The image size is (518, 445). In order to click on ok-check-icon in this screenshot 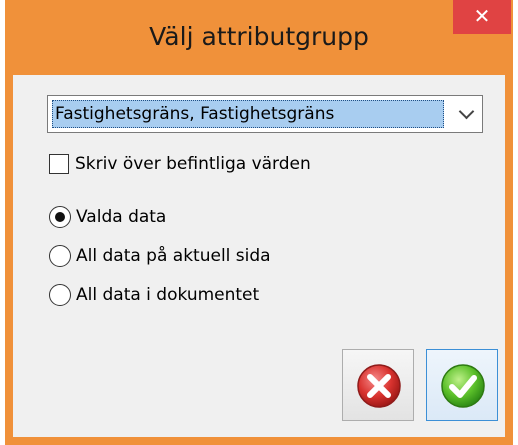, I will do `click(463, 386)`.